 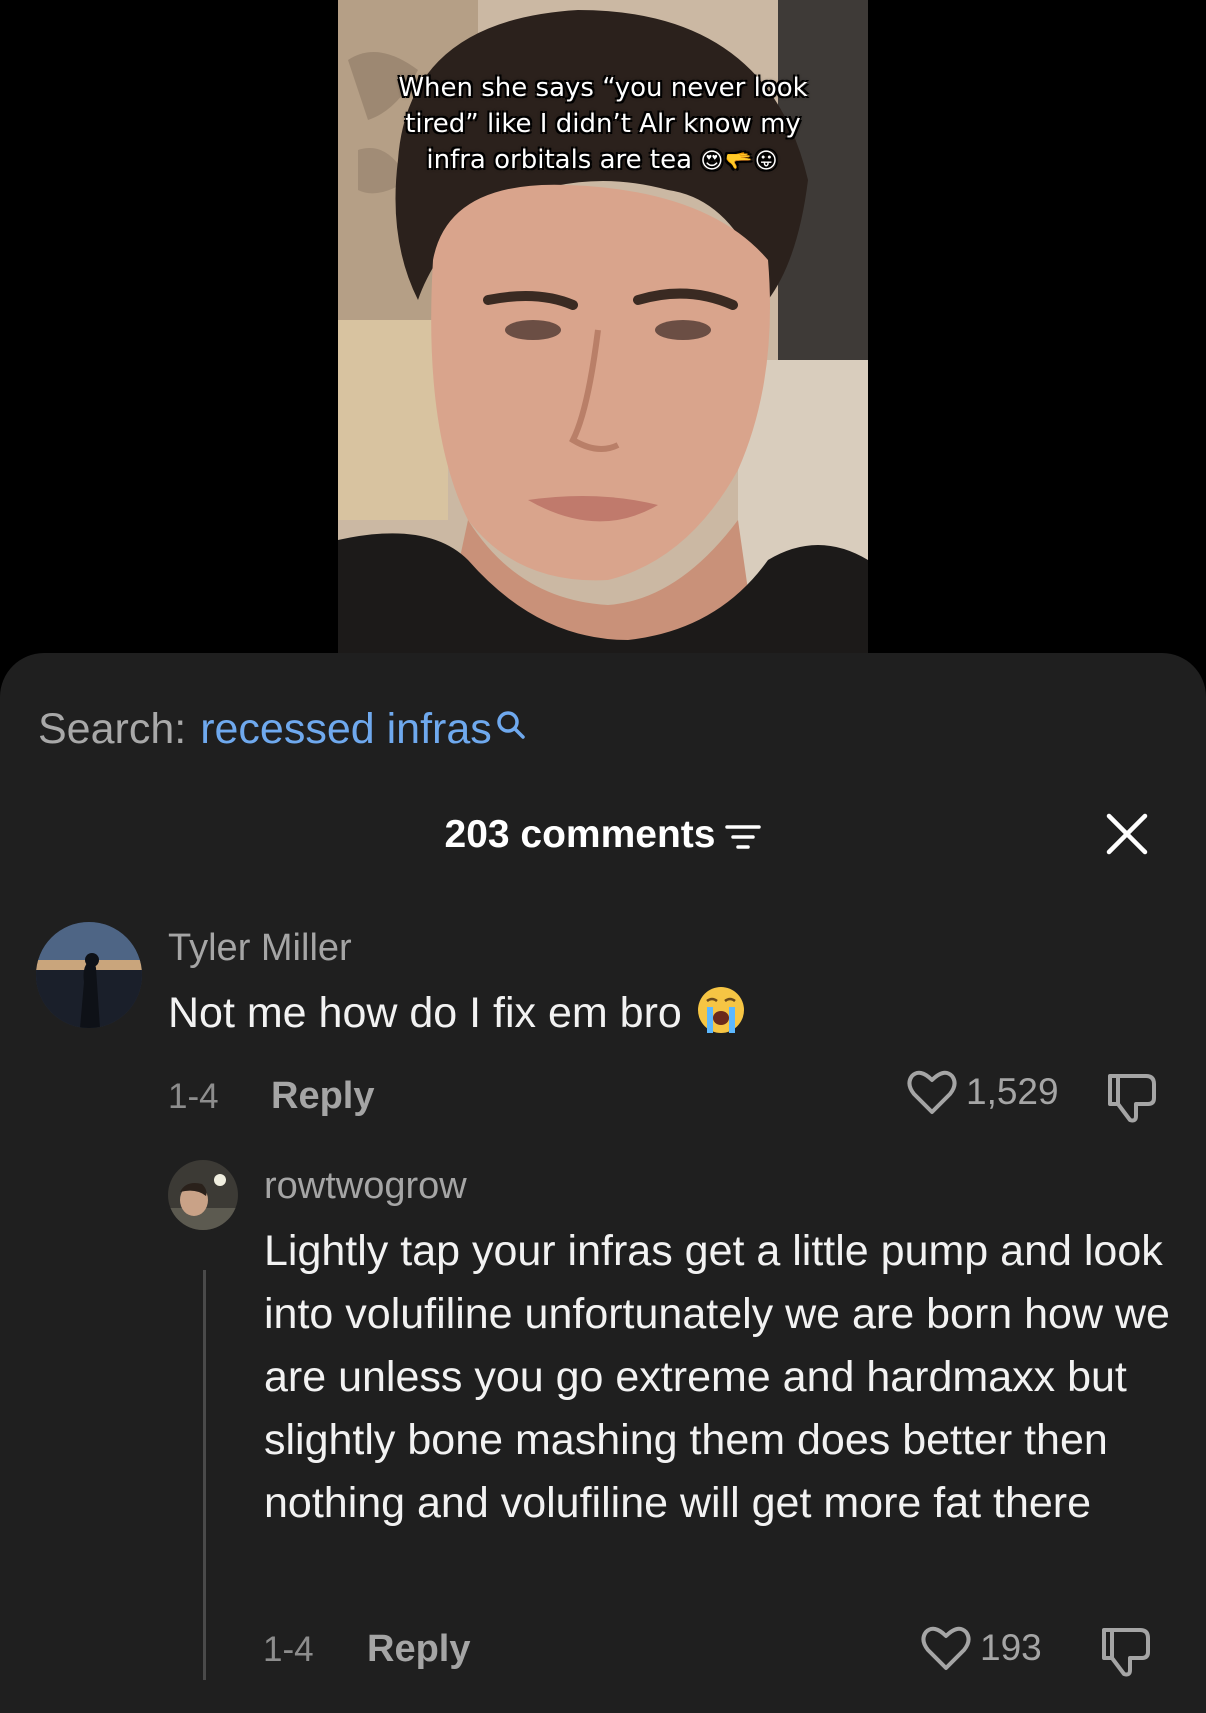 I want to click on search-suggestion: Search: recessed infras, so click(x=282, y=729).